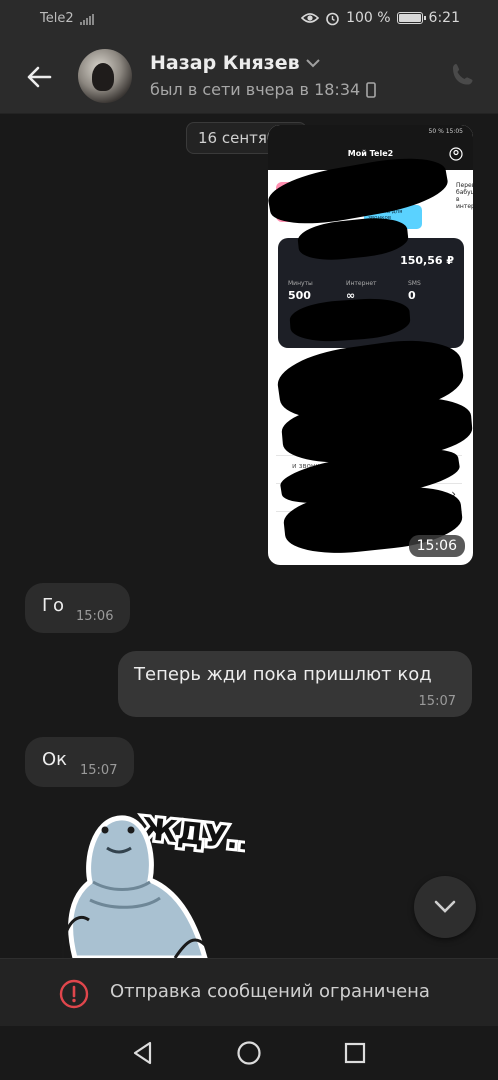 The width and height of the screenshot is (498, 1080). Describe the element at coordinates (39, 77) in the screenshot. I see `back-arrow-icon` at that location.